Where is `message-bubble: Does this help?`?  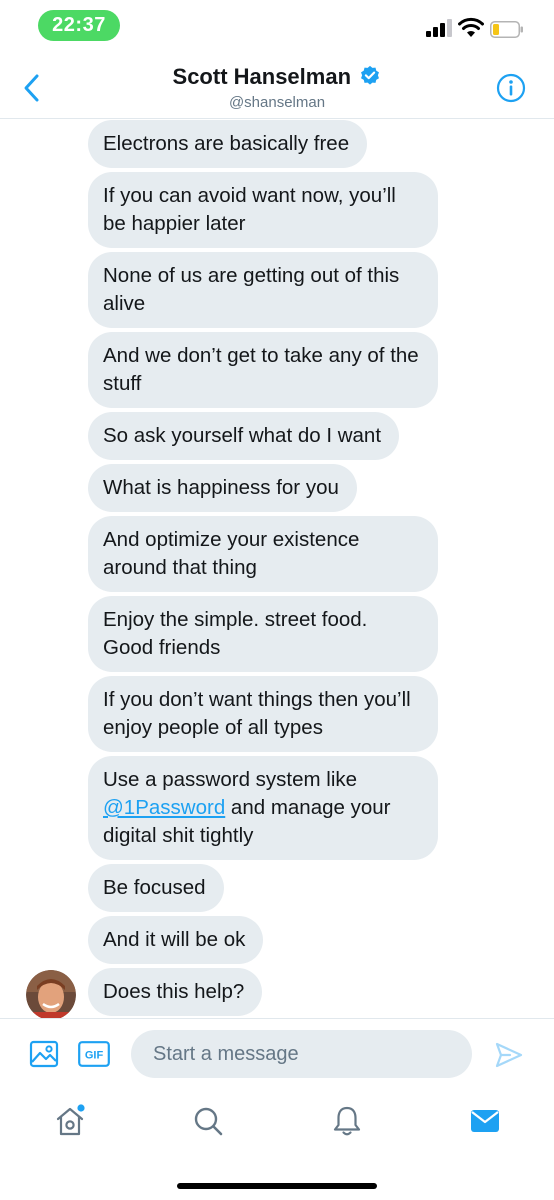
message-bubble: Does this help? is located at coordinates (175, 992).